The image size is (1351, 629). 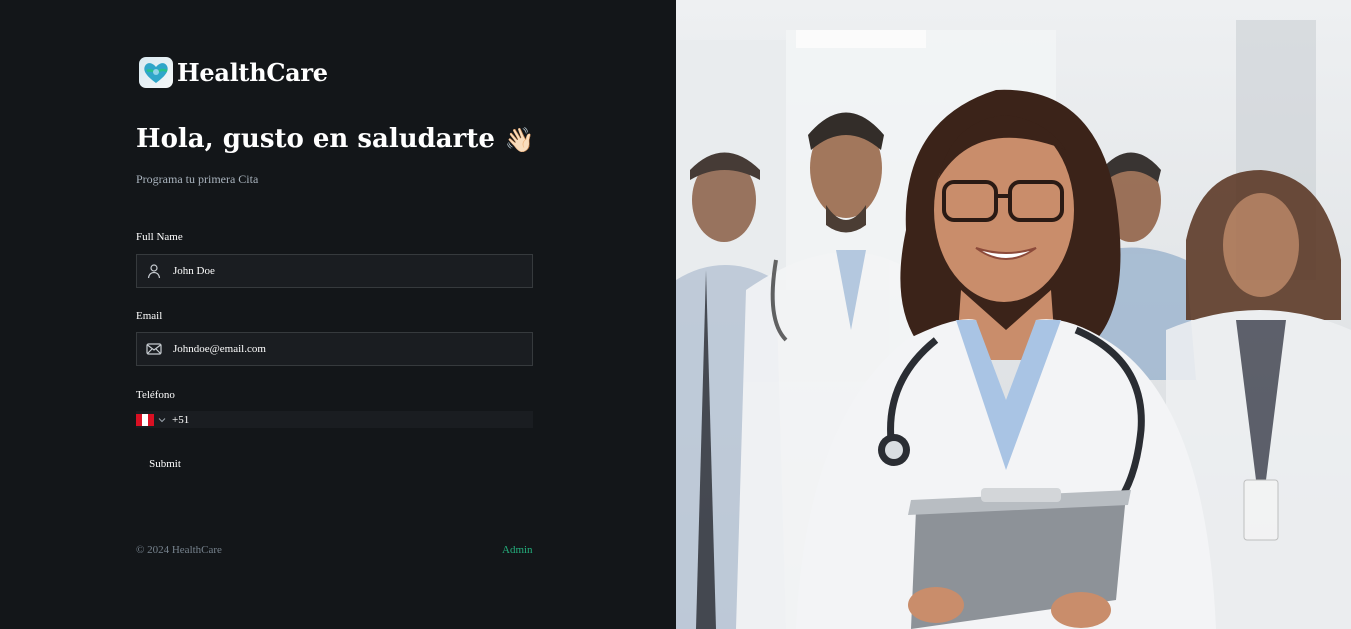 What do you see at coordinates (162, 420) in the screenshot?
I see `chevron-down-icon` at bounding box center [162, 420].